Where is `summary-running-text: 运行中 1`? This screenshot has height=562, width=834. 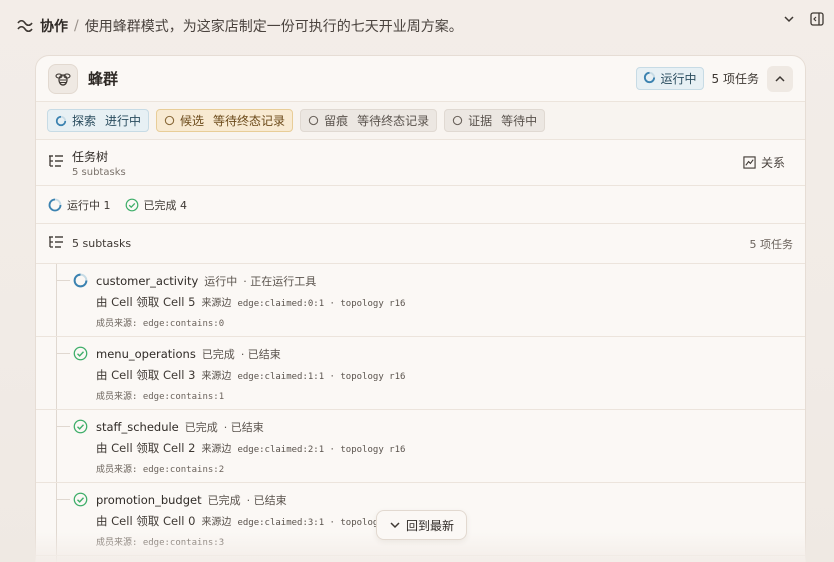 summary-running-text: 运行中 1 is located at coordinates (89, 205).